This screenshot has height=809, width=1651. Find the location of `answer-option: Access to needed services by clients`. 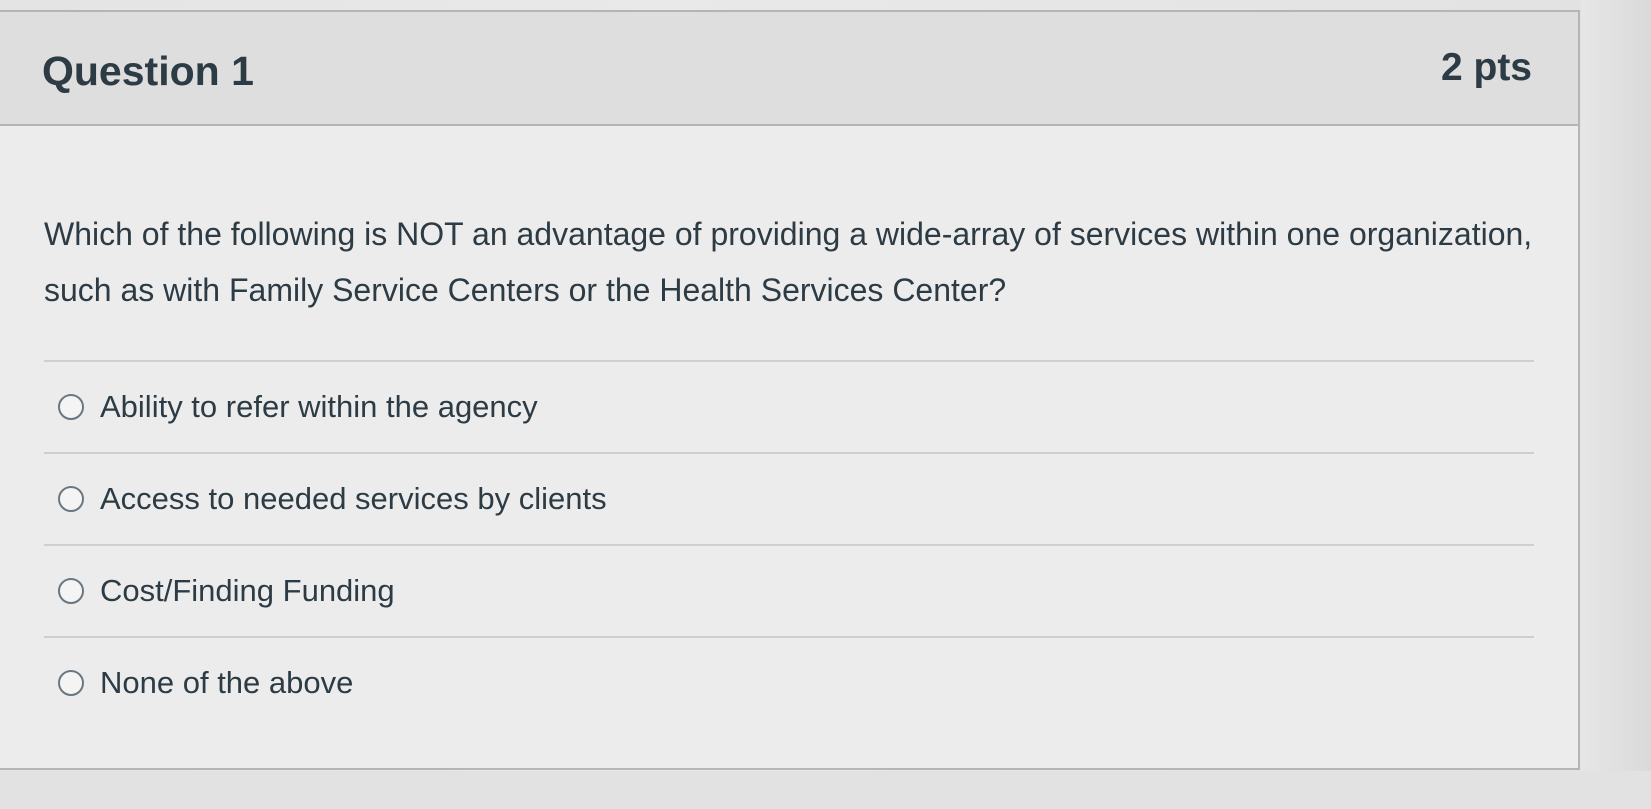

answer-option: Access to needed services by clients is located at coordinates (789, 500).